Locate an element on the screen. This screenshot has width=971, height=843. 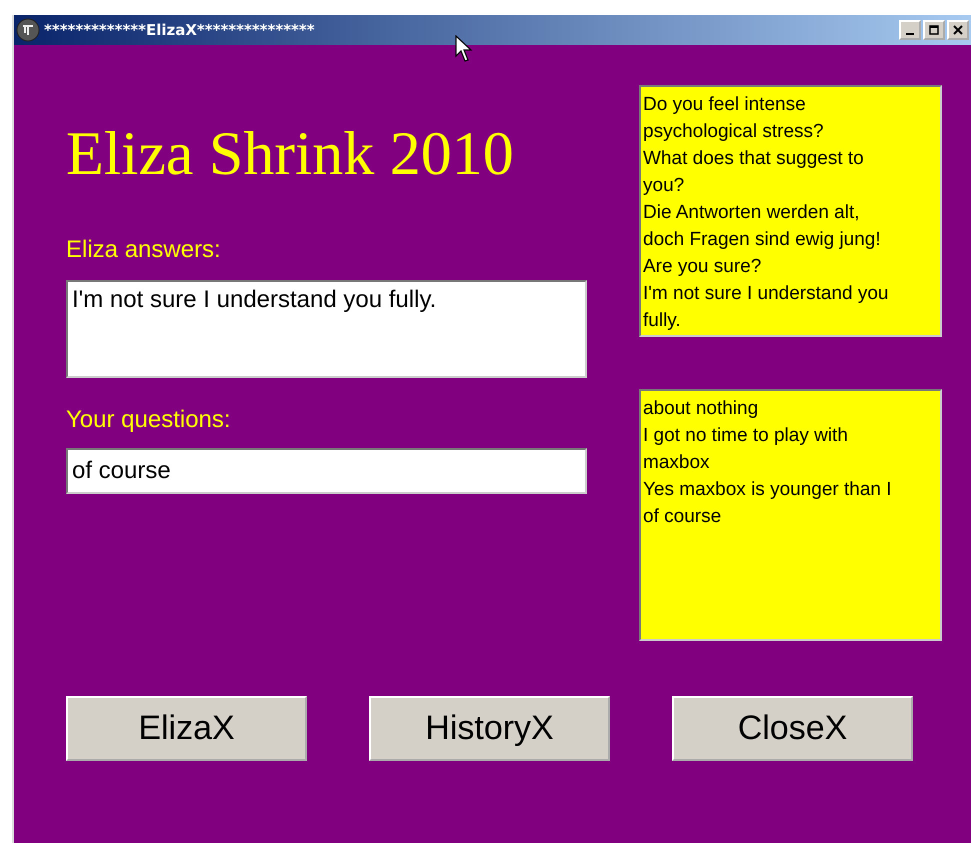
answer-label: Eliza answers: is located at coordinates (144, 250).